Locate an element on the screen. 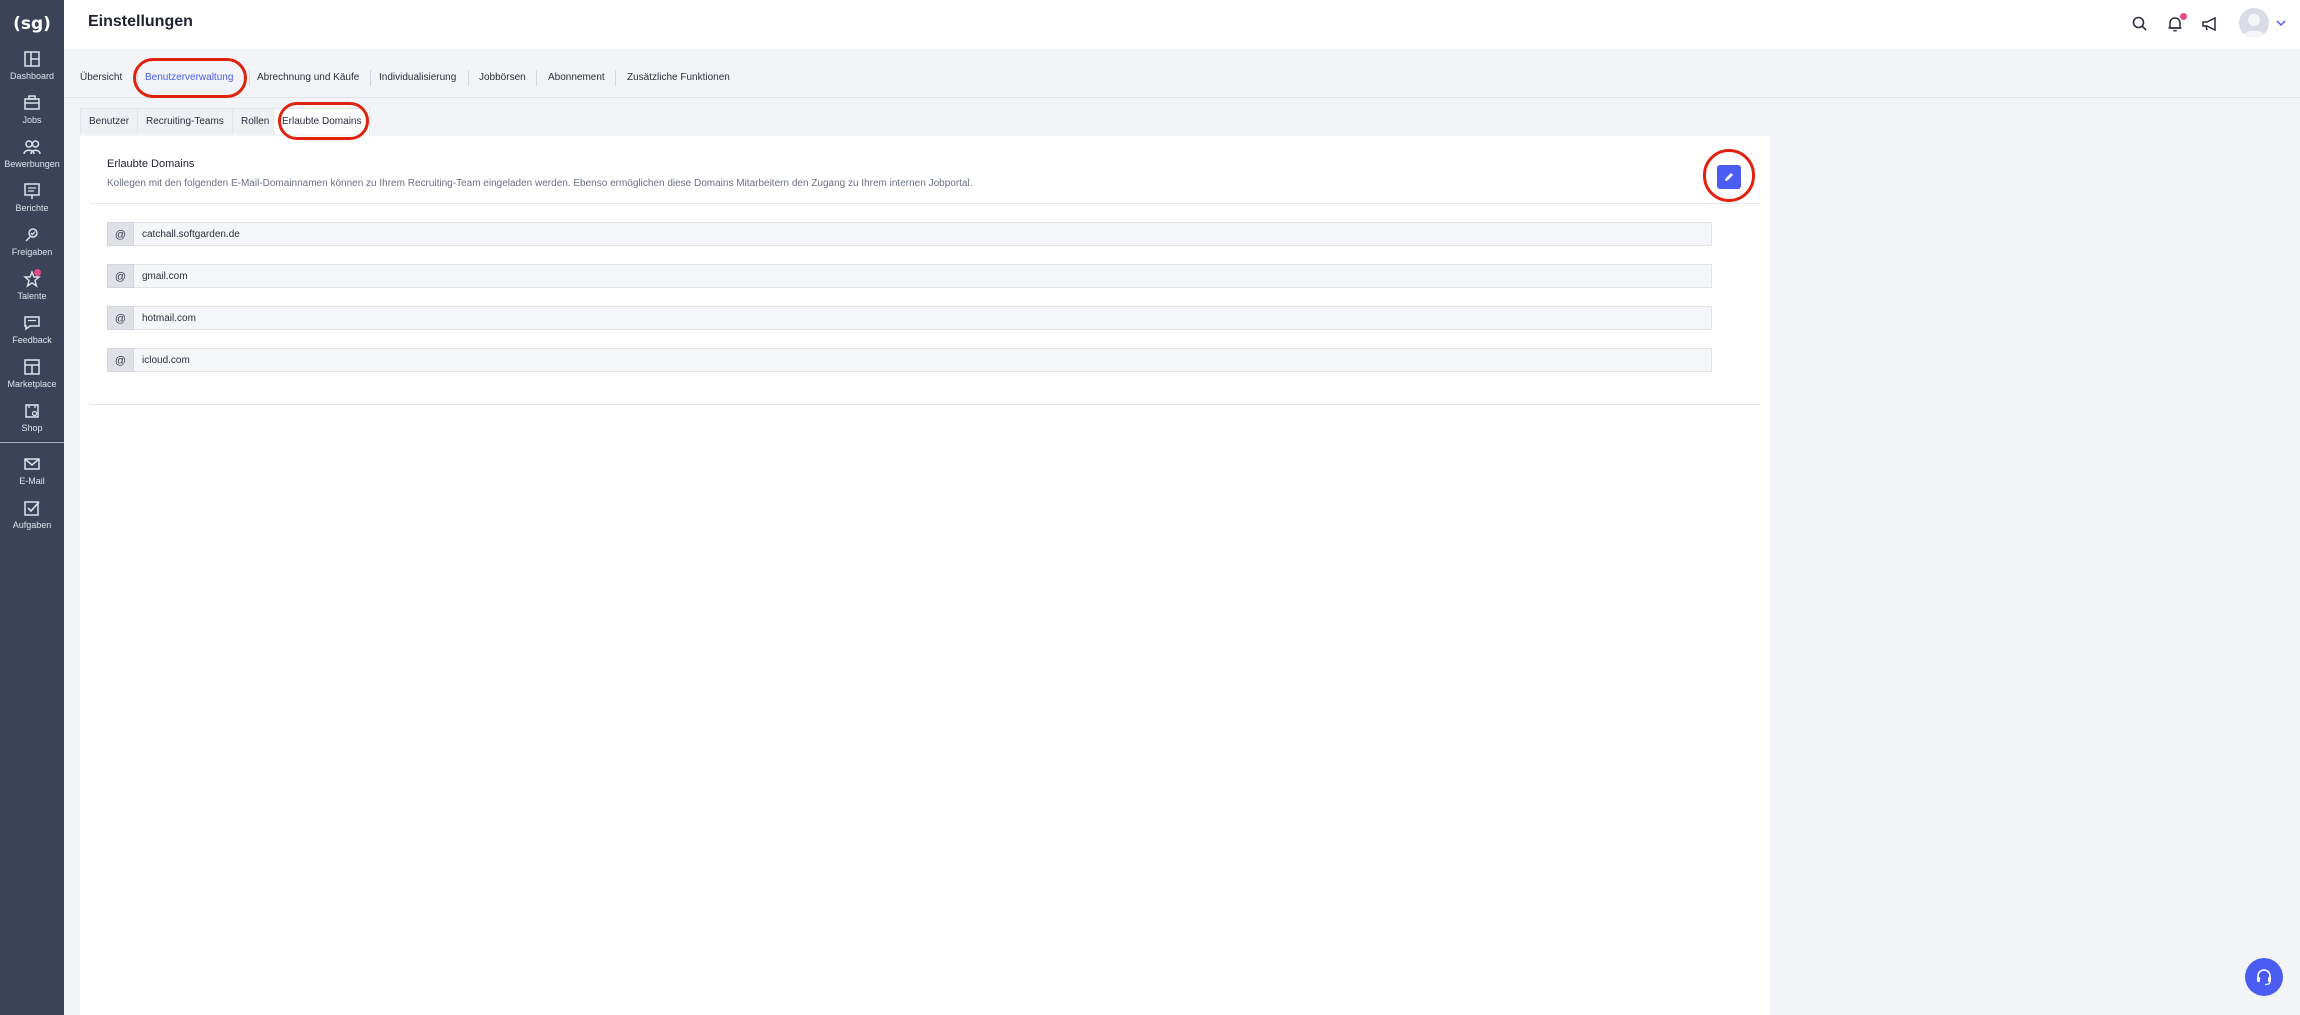 This screenshot has height=1015, width=2300. sidebar-item-label: Freigaben is located at coordinates (32, 252).